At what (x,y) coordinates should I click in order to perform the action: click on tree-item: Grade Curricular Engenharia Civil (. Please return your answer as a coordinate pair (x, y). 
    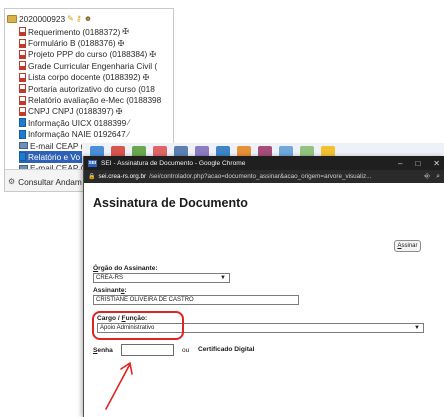
    Looking at the image, I should click on (96, 65).